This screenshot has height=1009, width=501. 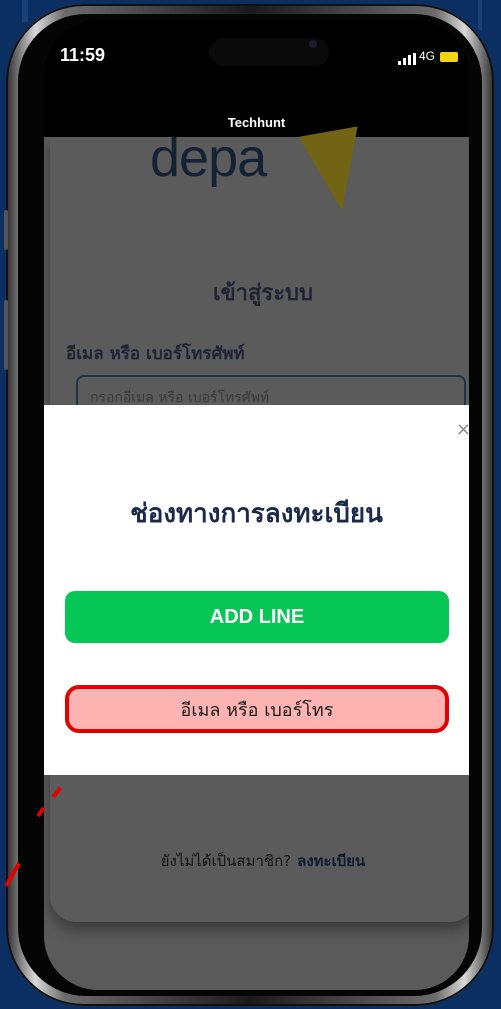 What do you see at coordinates (155, 354) in the screenshot?
I see `email-field-label: อีเมล หรือ เบอร์โทรศัพท์` at bounding box center [155, 354].